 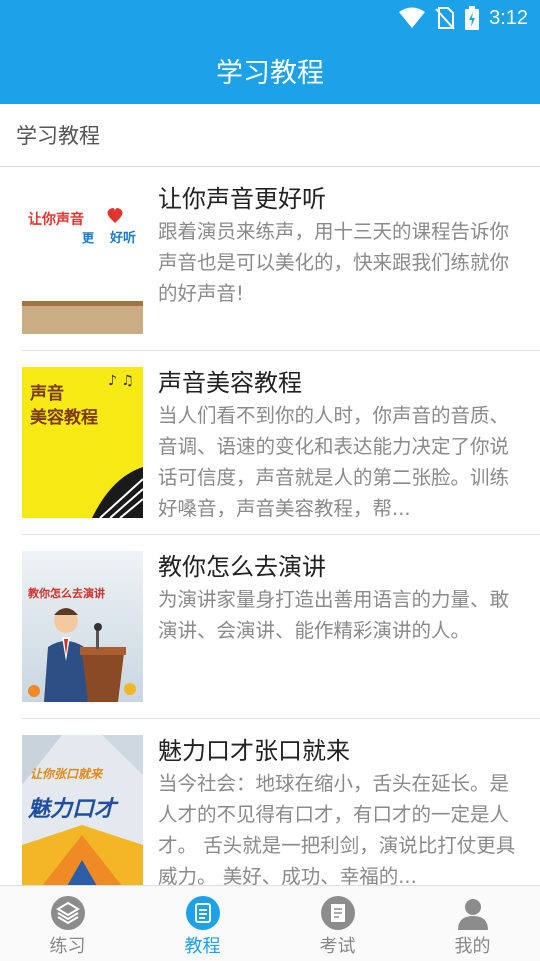 I want to click on wifi-icon, so click(x=412, y=17).